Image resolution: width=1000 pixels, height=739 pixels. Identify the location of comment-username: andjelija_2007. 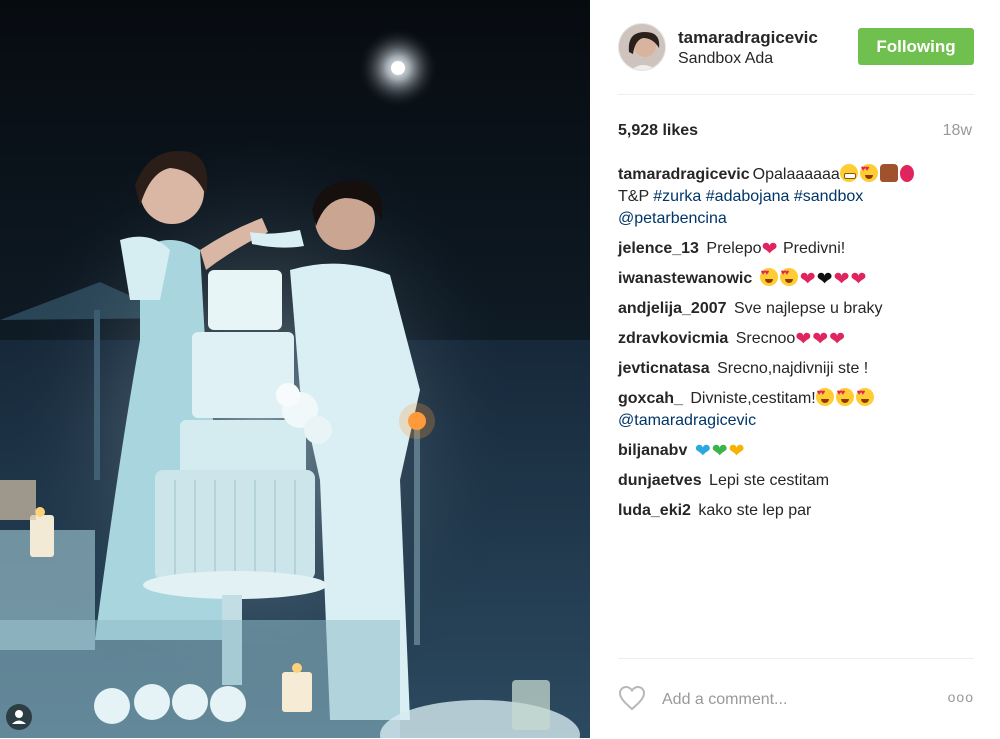
(672, 308).